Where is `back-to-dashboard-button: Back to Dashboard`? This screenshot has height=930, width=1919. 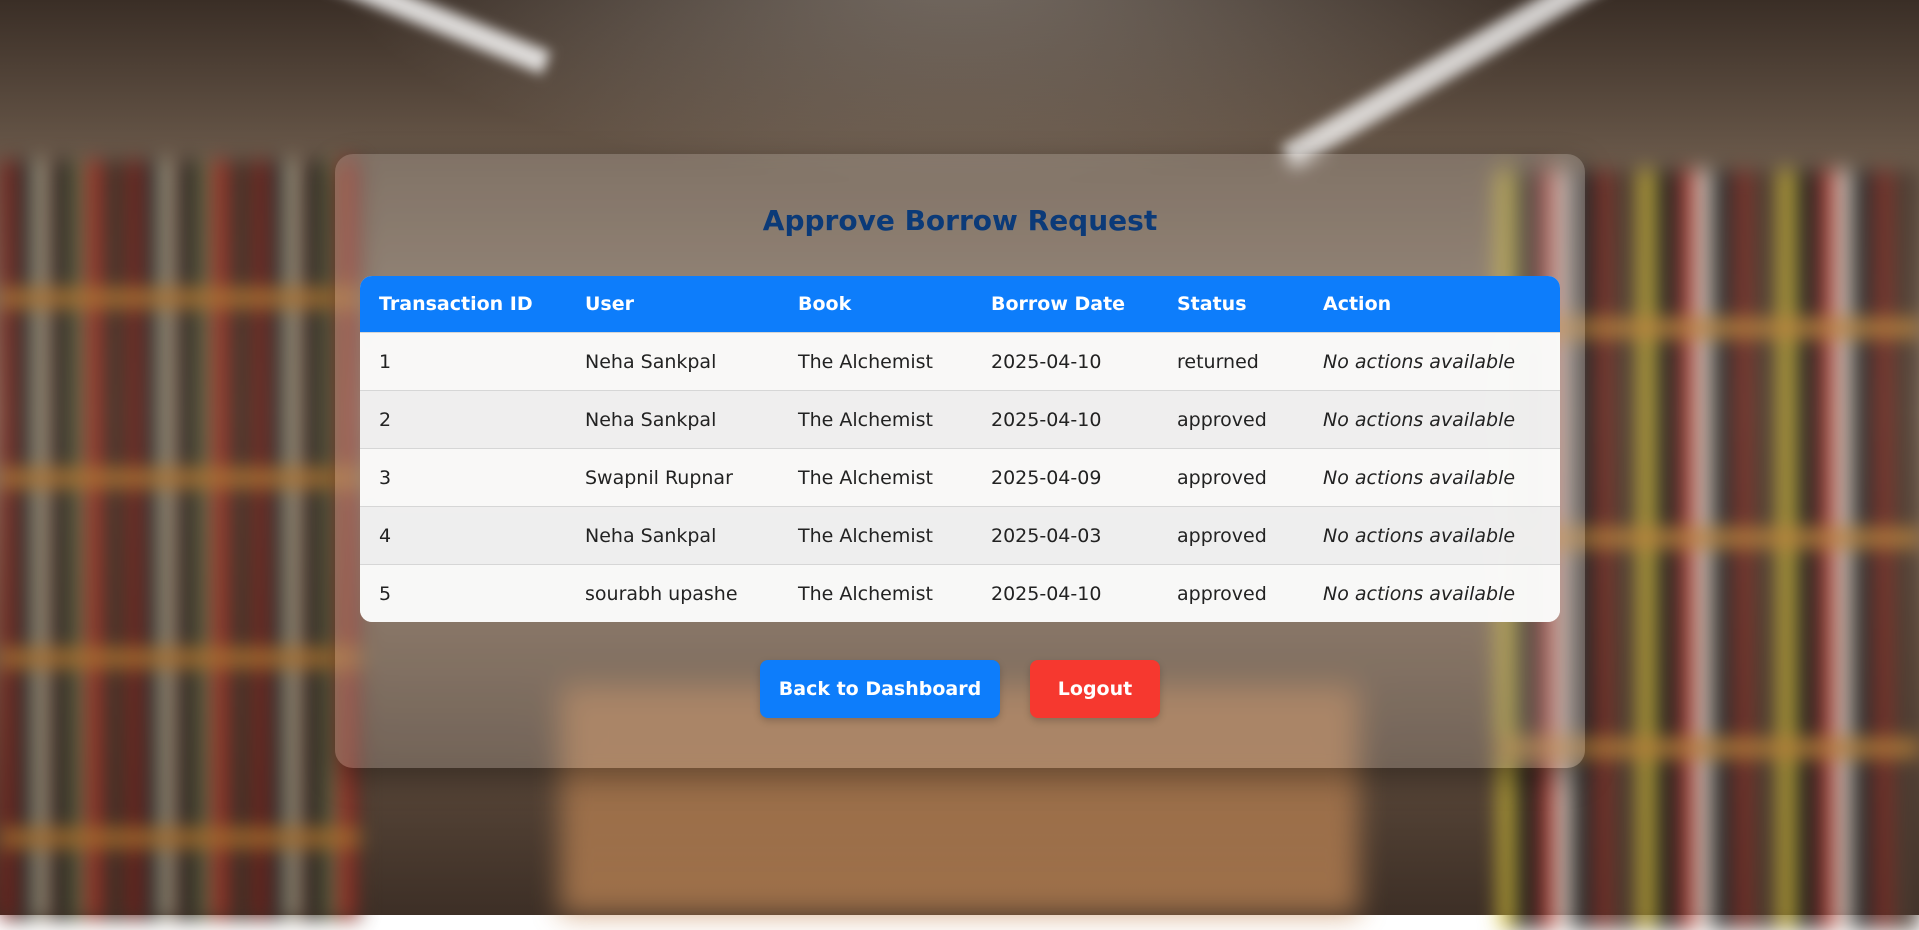 back-to-dashboard-button: Back to Dashboard is located at coordinates (880, 689).